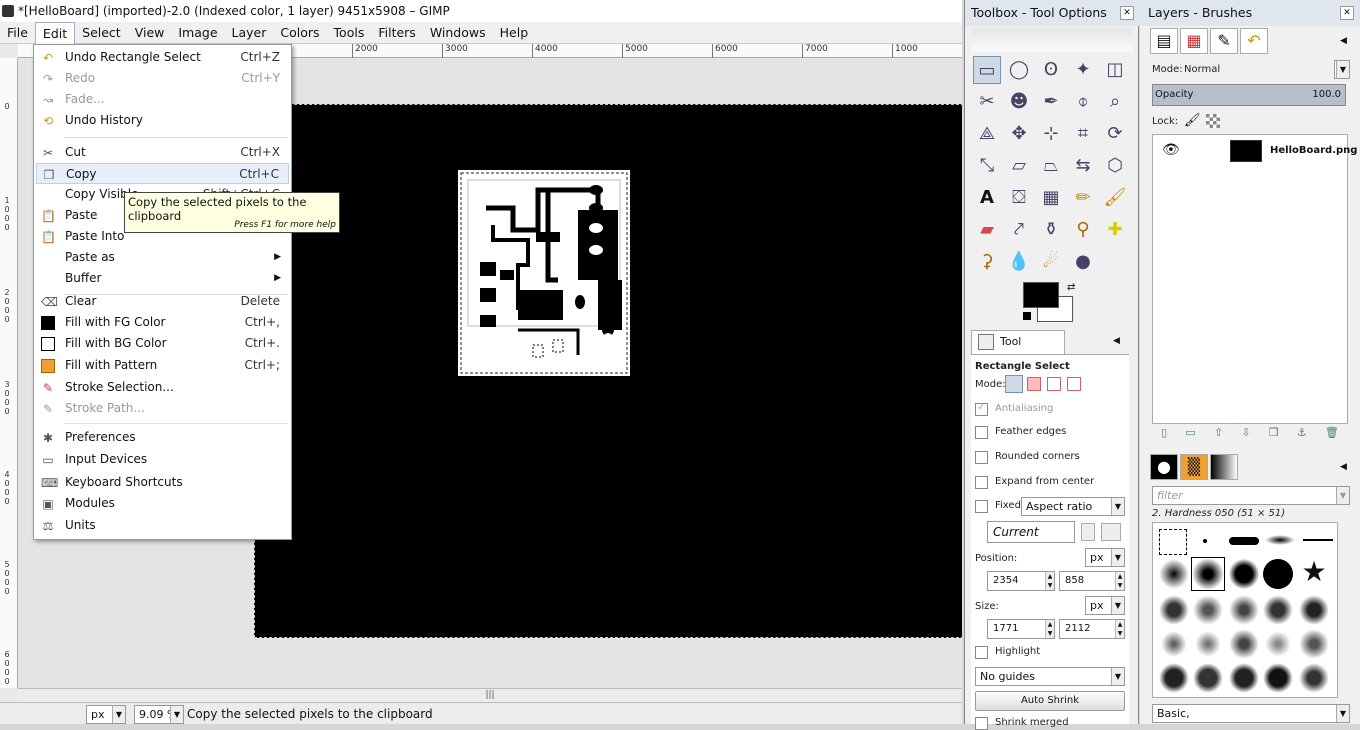  What do you see at coordinates (1164, 434) in the screenshot?
I see `new-layer-icon: ▯` at bounding box center [1164, 434].